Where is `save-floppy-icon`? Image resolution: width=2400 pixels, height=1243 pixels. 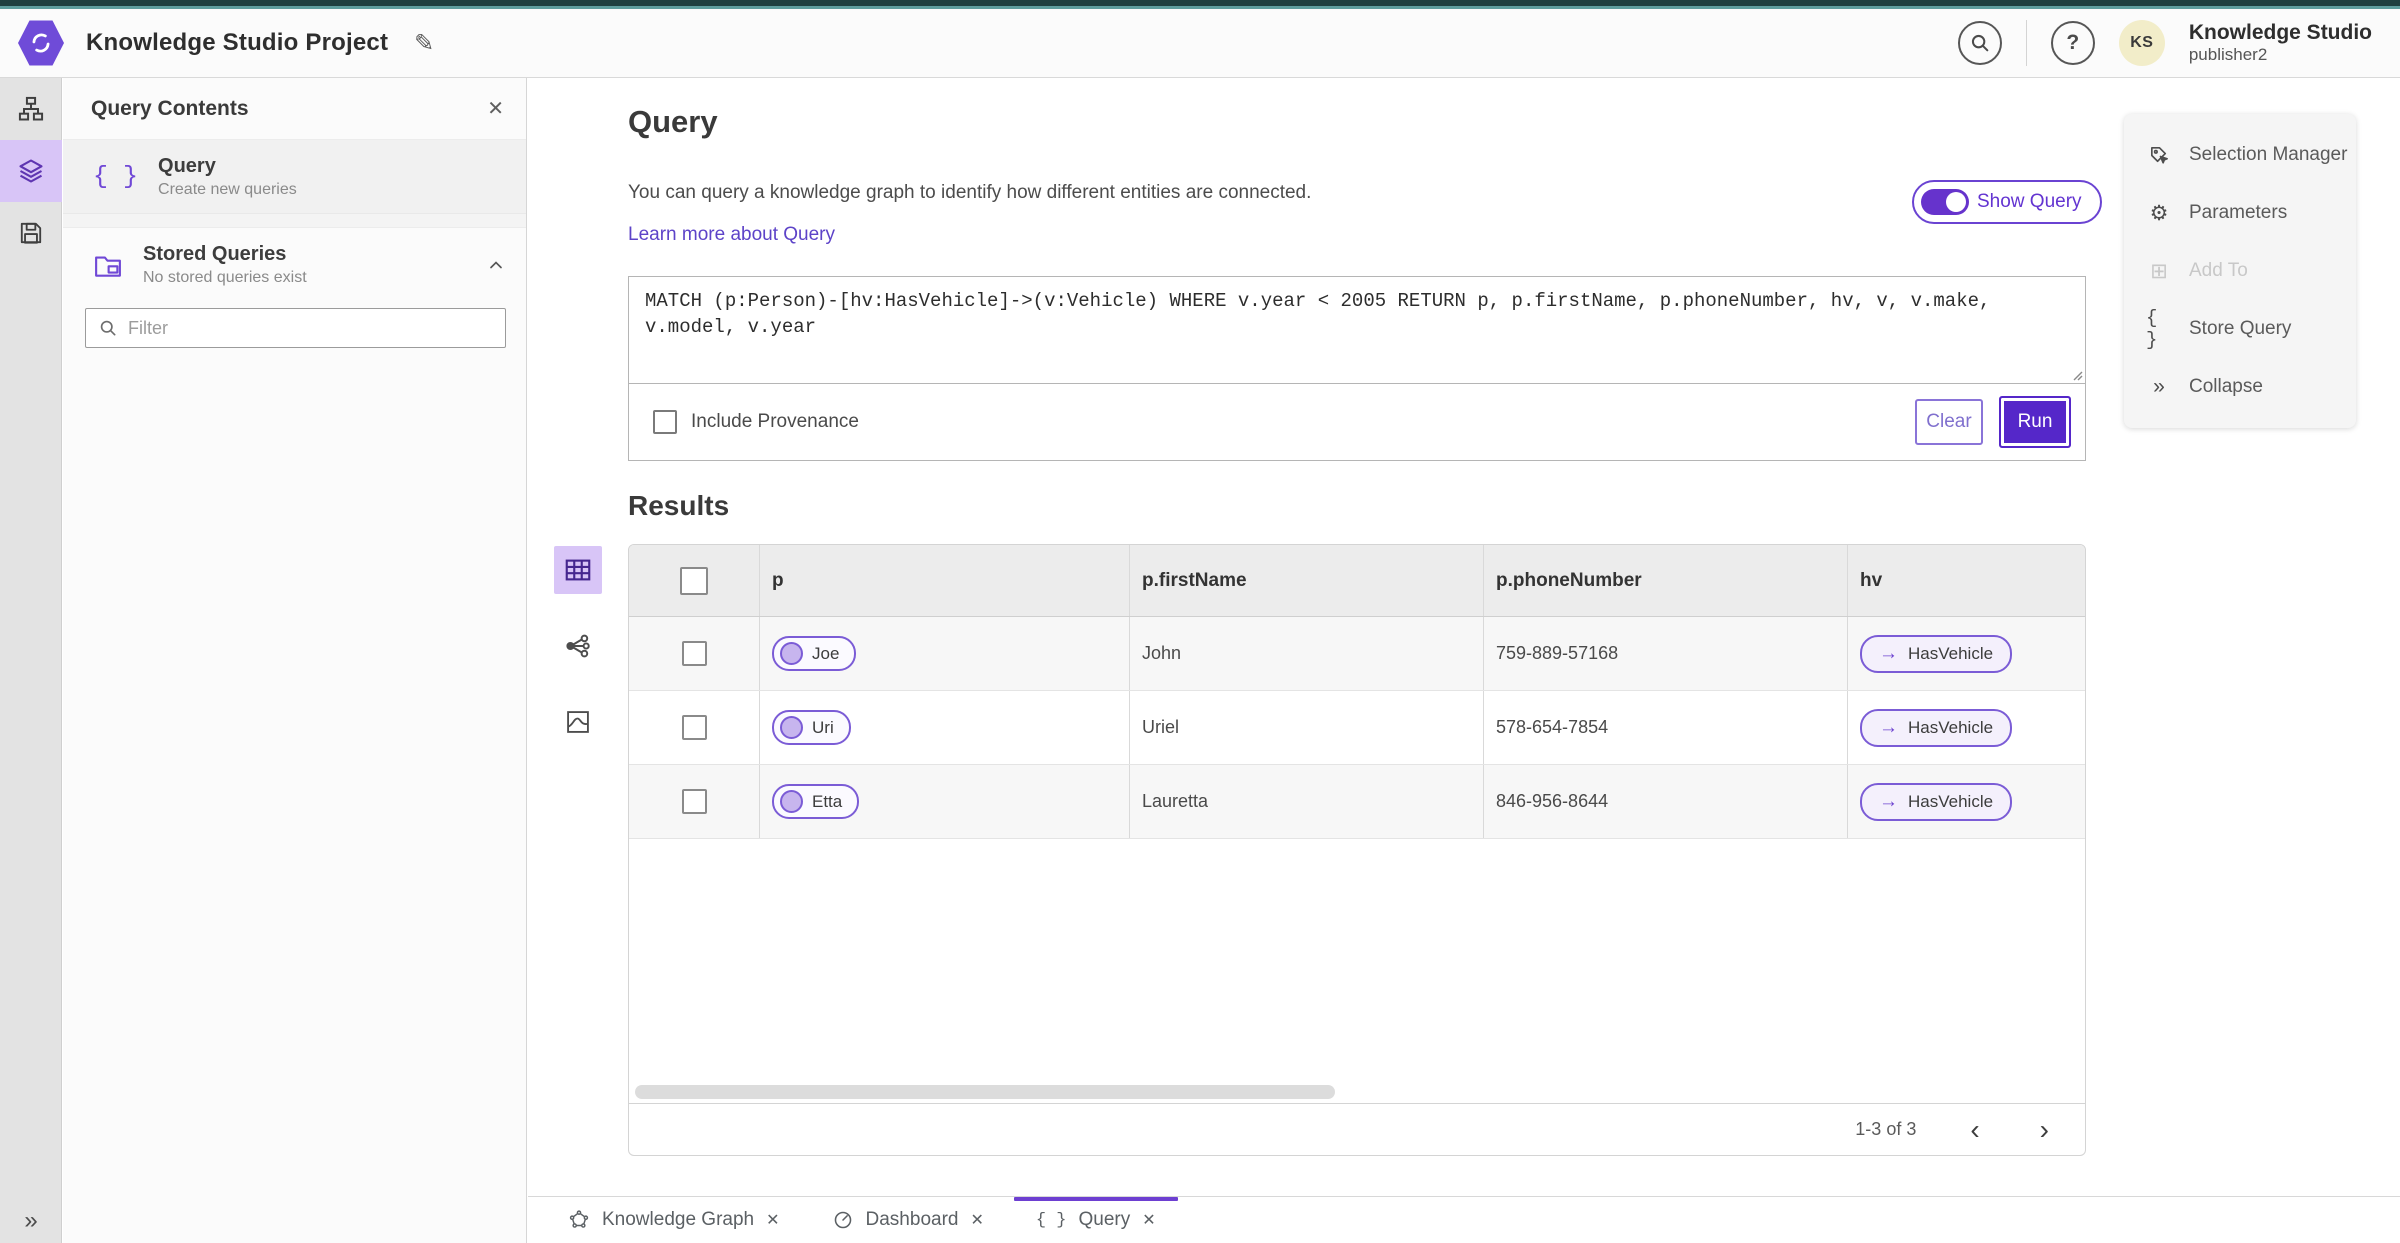
save-floppy-icon is located at coordinates (31, 233).